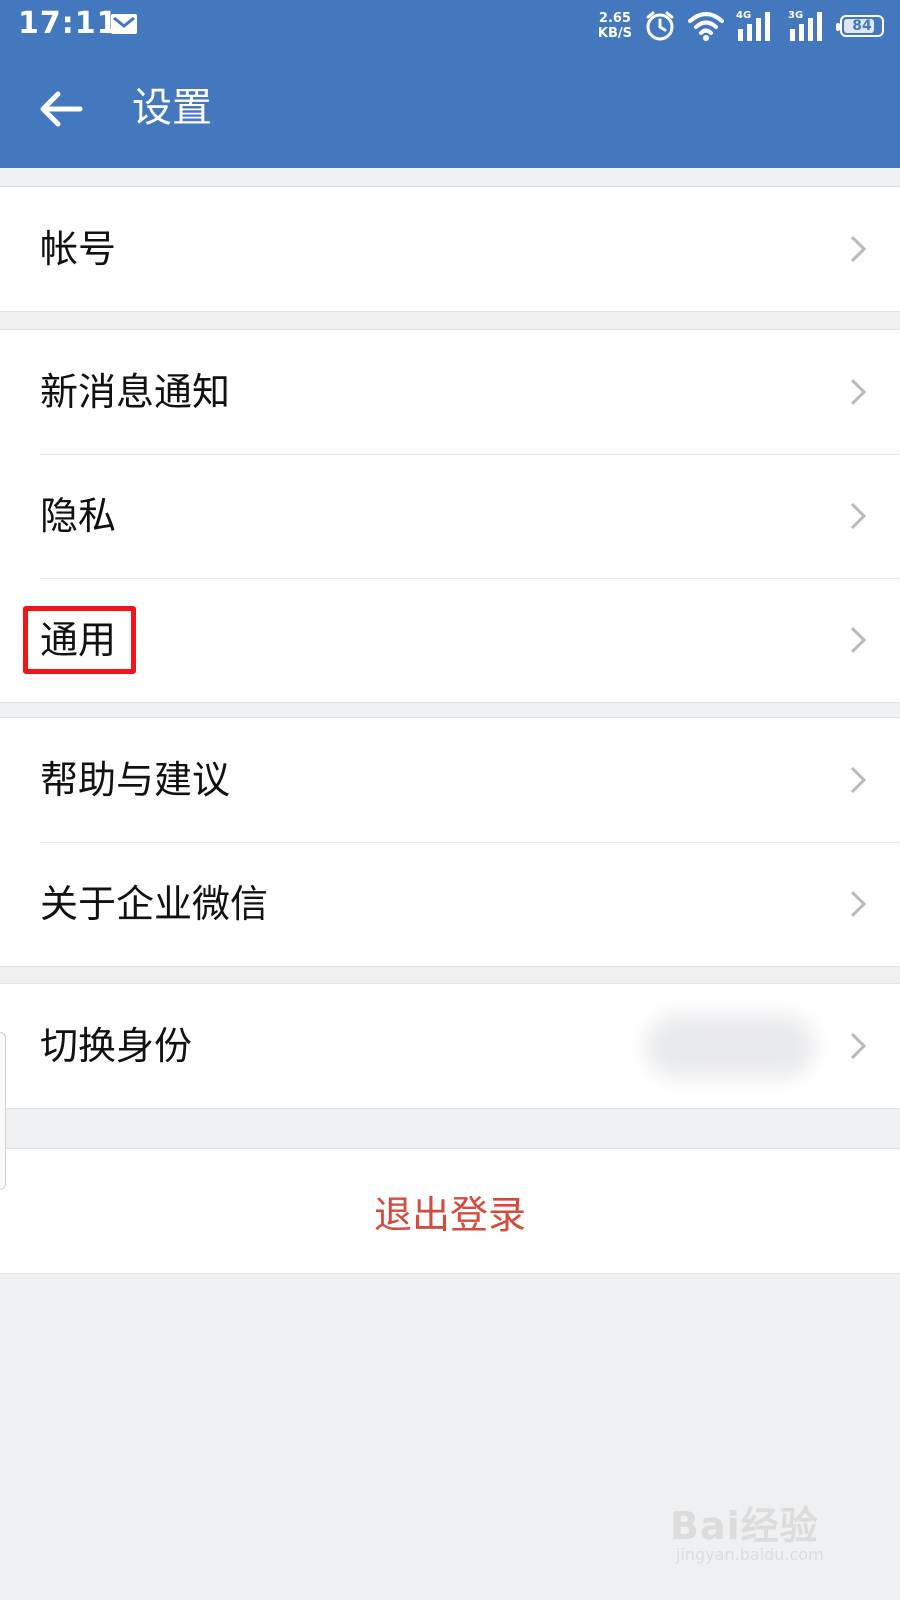 The height and width of the screenshot is (1600, 900). I want to click on settings-group-account: 帐号, so click(450, 249).